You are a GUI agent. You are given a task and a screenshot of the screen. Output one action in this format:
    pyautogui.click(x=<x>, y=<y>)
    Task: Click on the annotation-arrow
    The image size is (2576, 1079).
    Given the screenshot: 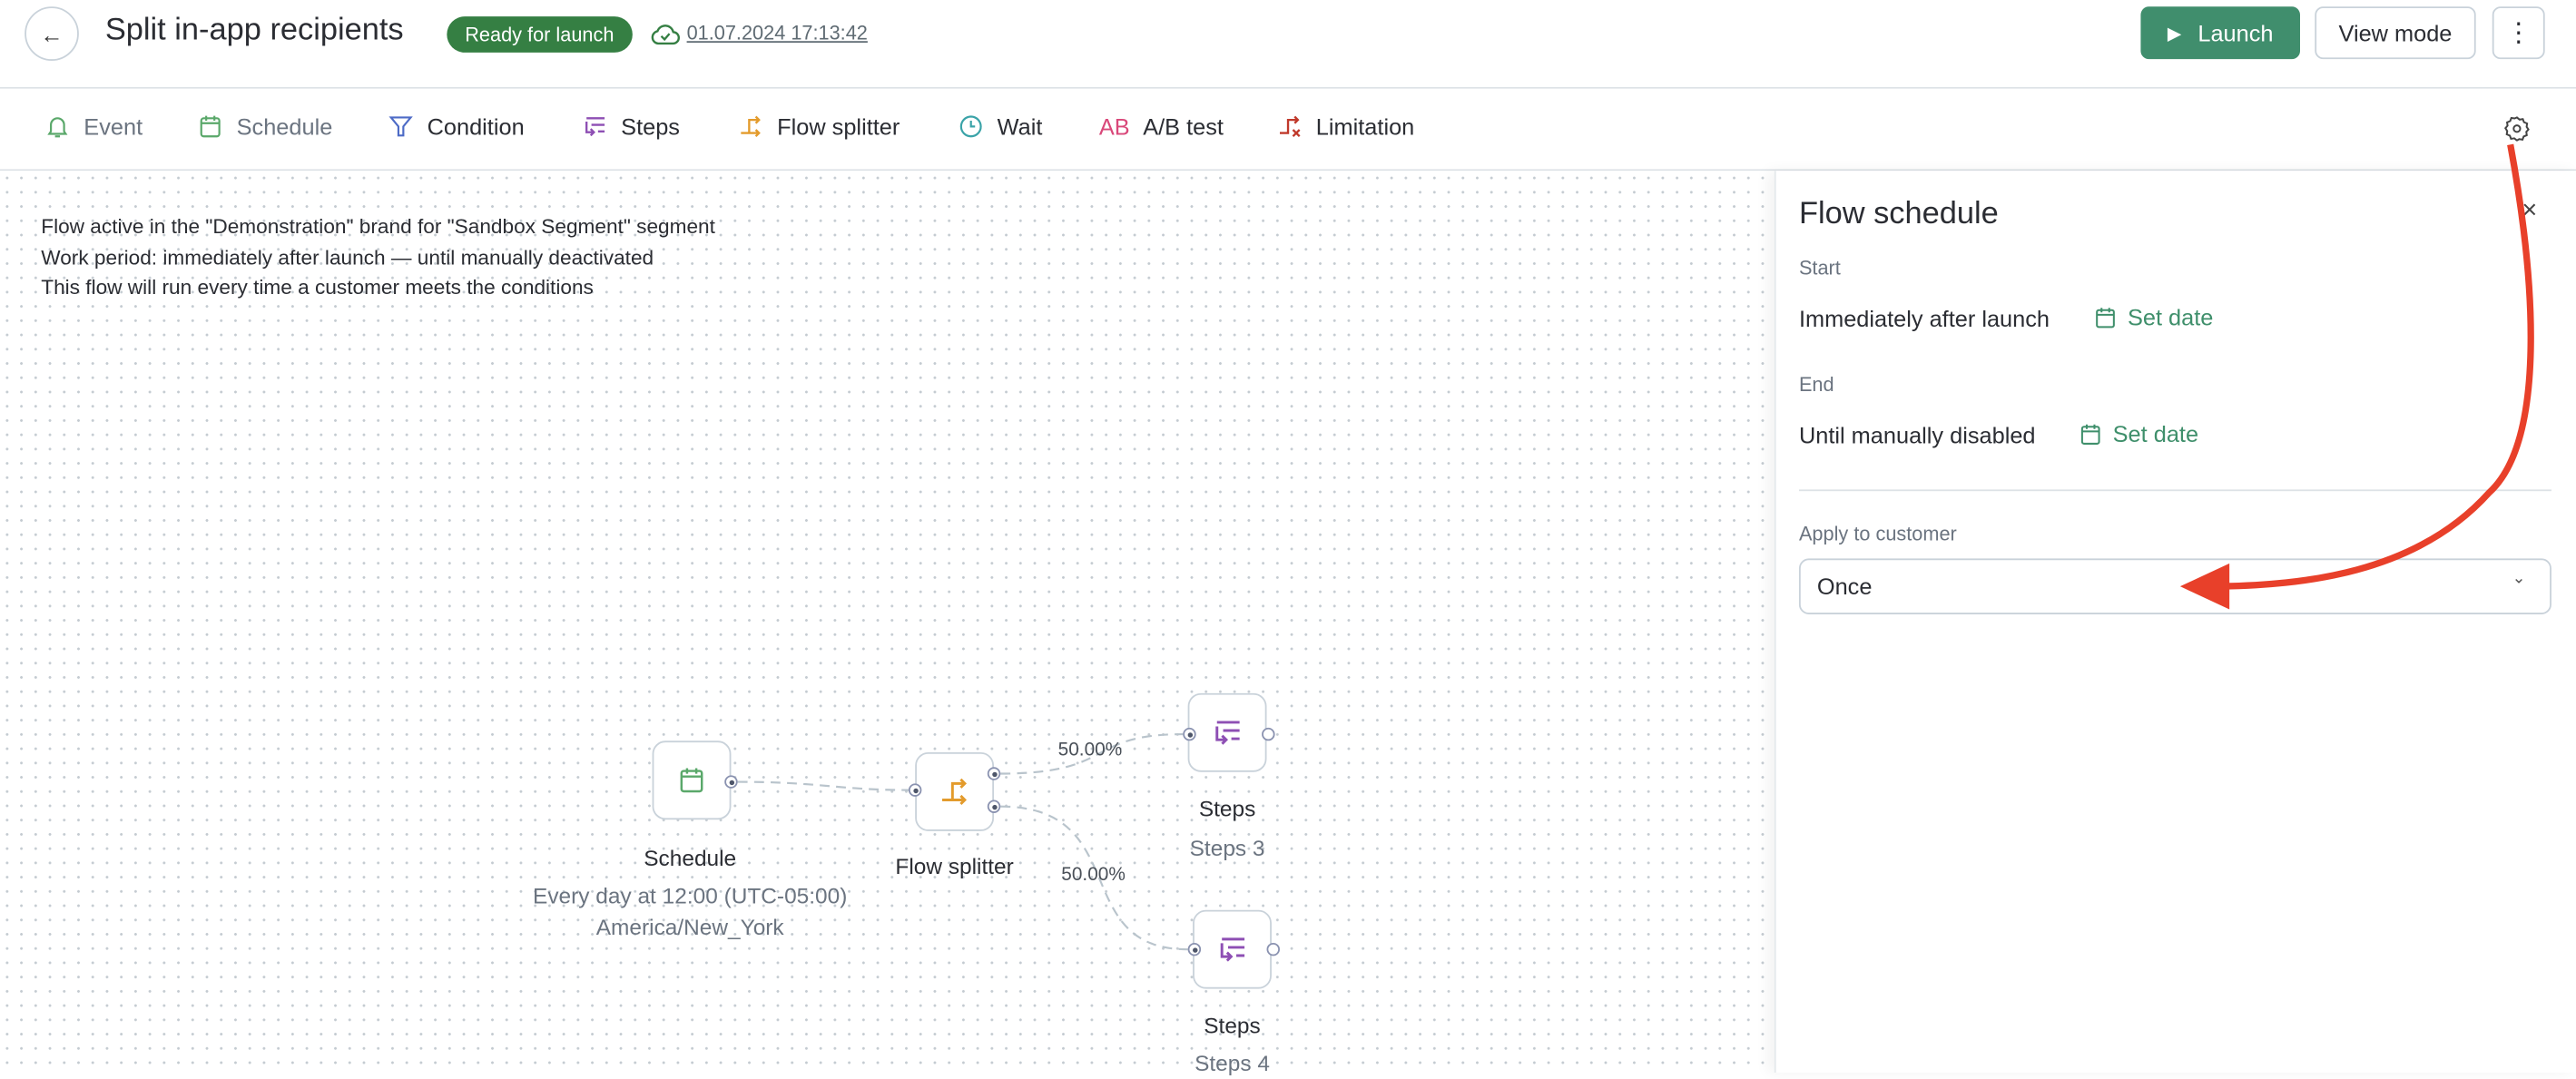 What is the action you would take?
    pyautogui.click(x=2356, y=376)
    